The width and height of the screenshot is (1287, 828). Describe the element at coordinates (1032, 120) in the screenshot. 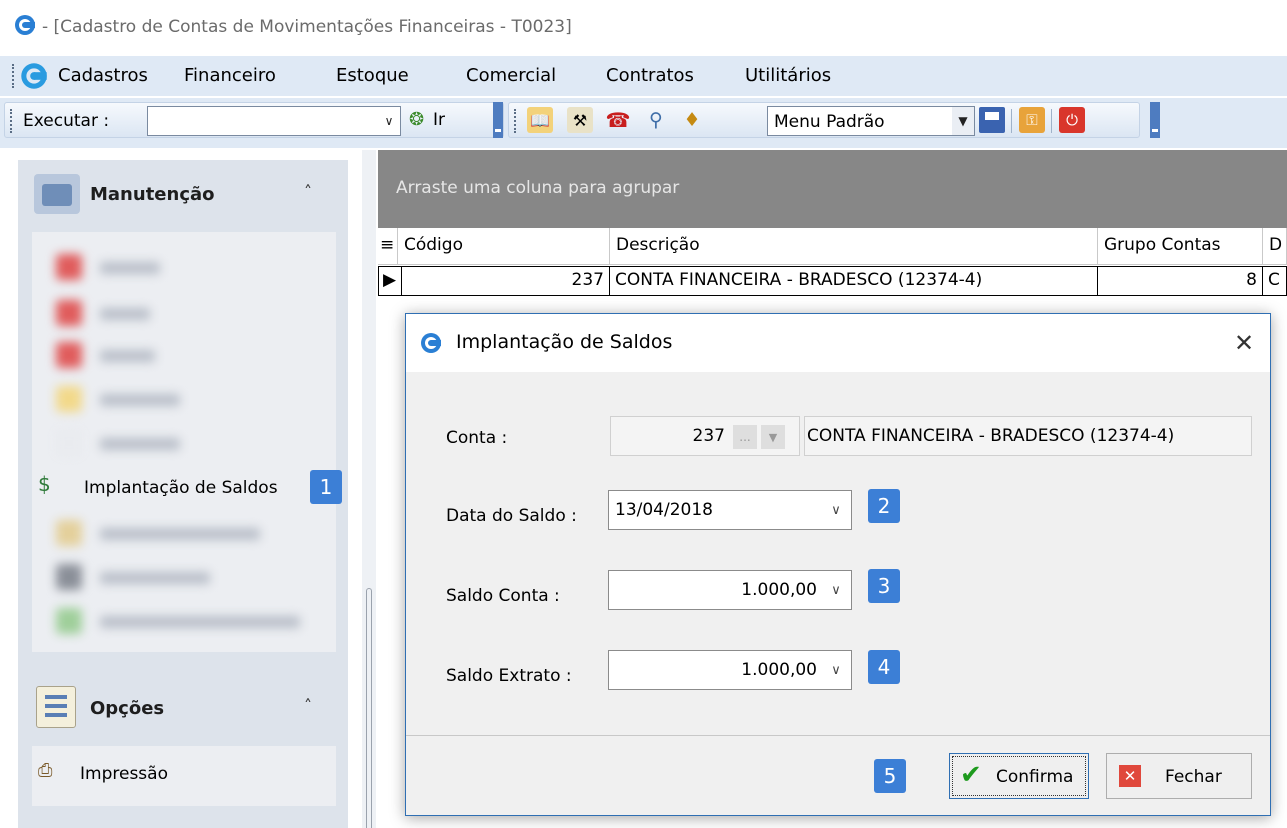

I see `key-icon: ⚿` at that location.